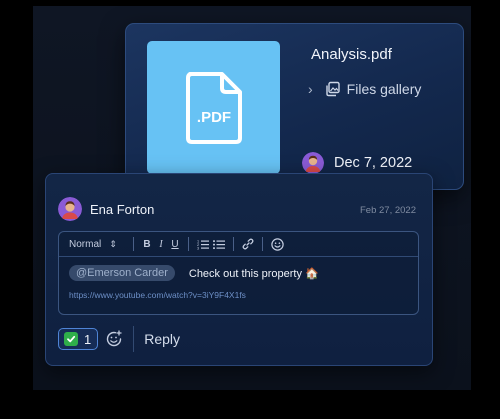  I want to click on bullet-list-icon, so click(219, 244).